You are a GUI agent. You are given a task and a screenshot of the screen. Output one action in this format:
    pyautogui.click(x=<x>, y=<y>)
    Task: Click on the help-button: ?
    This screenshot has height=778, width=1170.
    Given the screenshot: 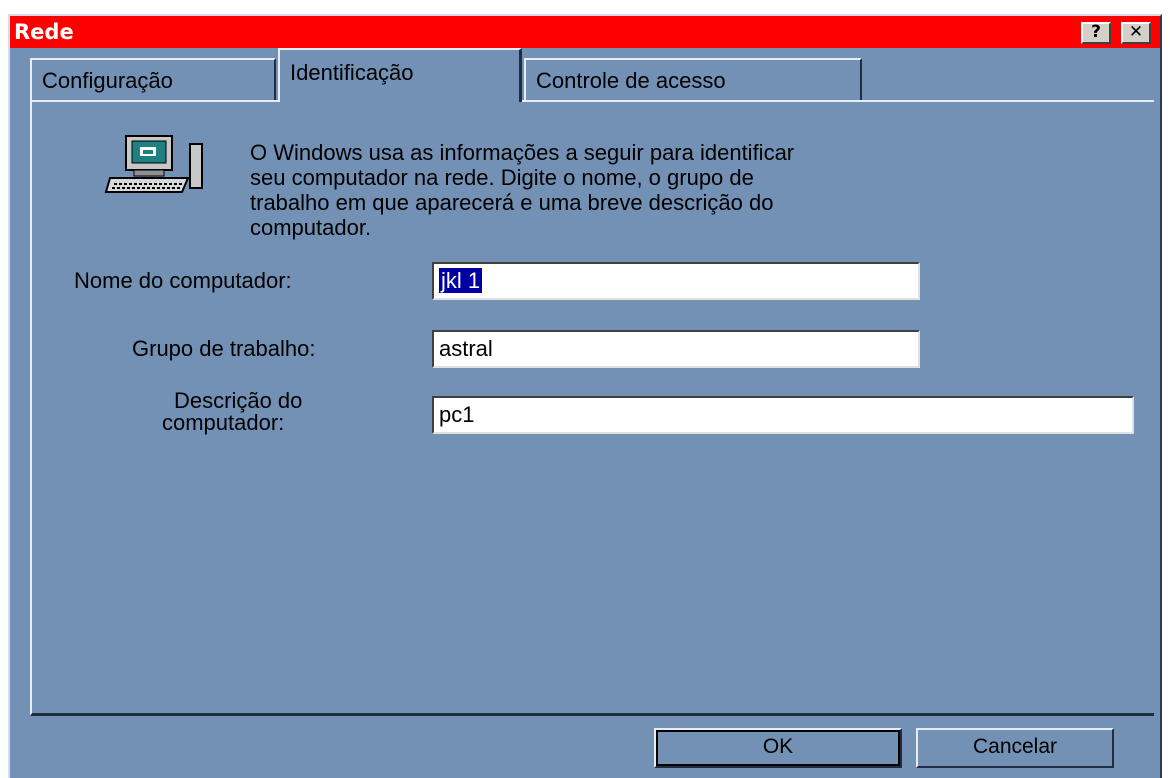 What is the action you would take?
    pyautogui.click(x=1096, y=33)
    